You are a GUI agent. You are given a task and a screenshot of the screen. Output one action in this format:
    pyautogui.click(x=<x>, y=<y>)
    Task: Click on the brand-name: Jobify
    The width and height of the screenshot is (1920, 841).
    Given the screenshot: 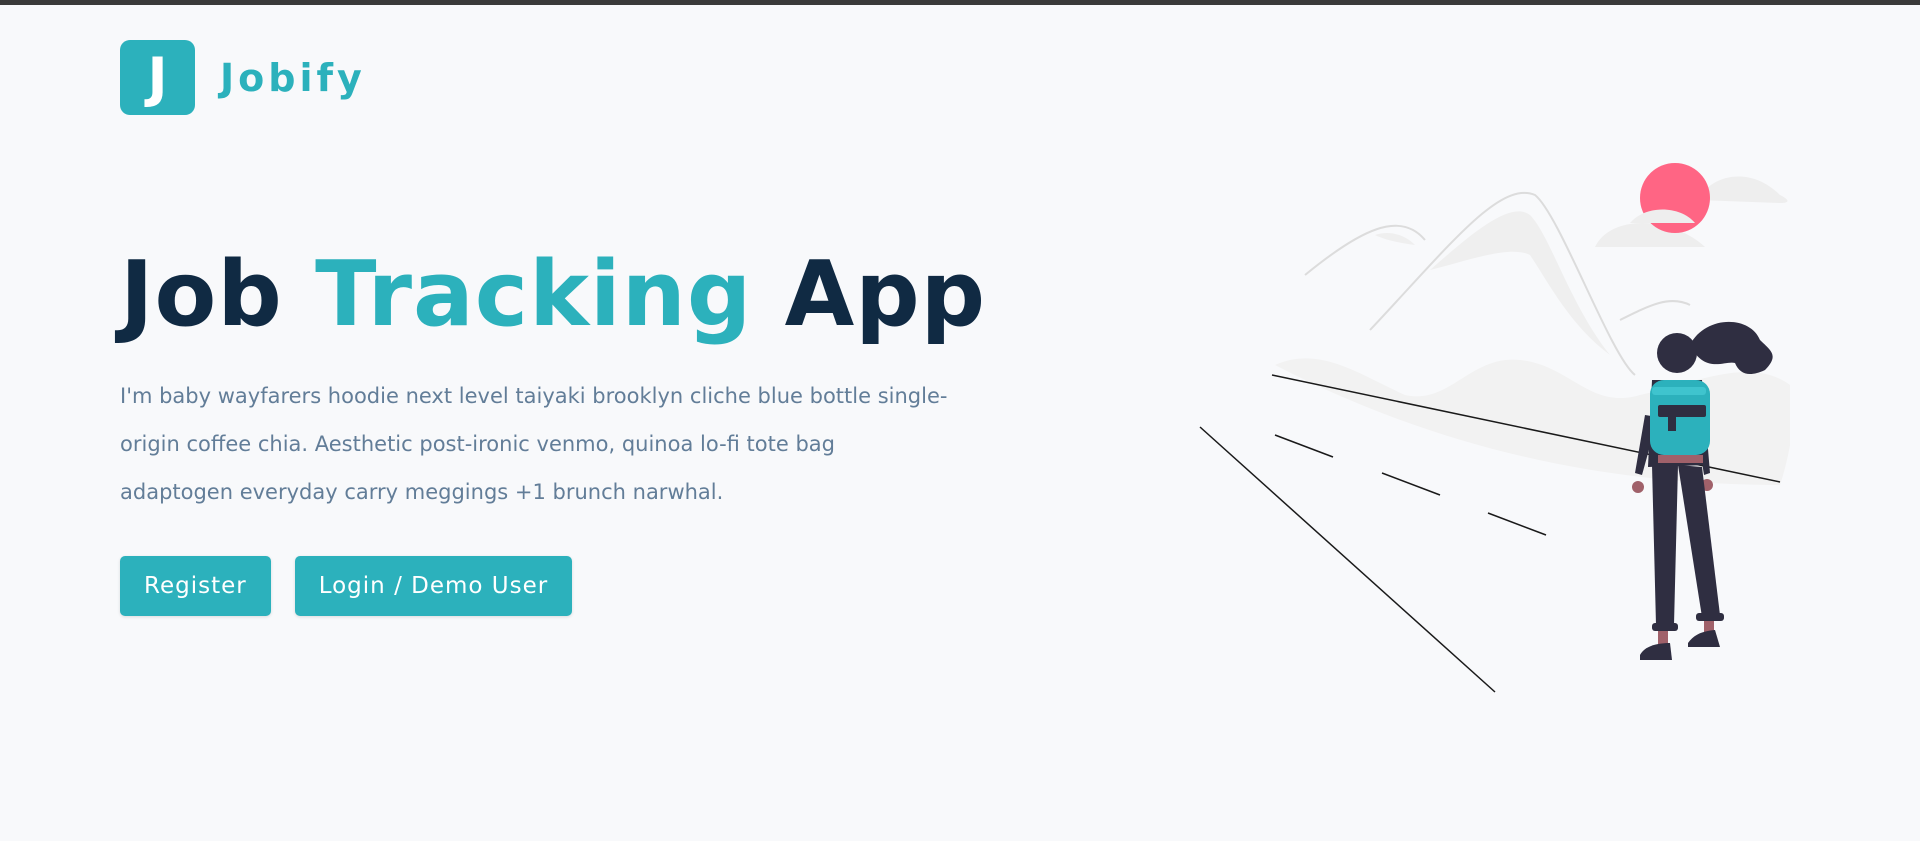 What is the action you would take?
    pyautogui.click(x=293, y=77)
    